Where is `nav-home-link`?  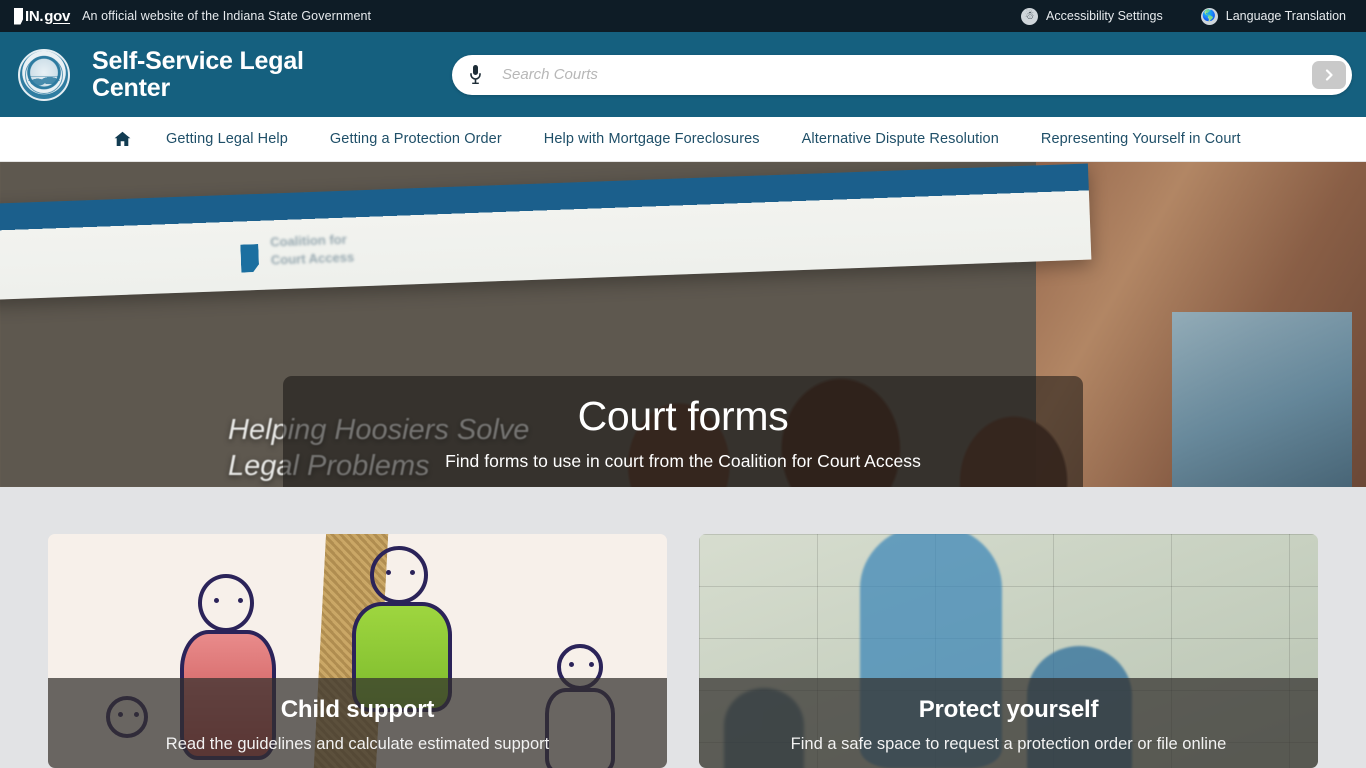
nav-home-link is located at coordinates (122, 139).